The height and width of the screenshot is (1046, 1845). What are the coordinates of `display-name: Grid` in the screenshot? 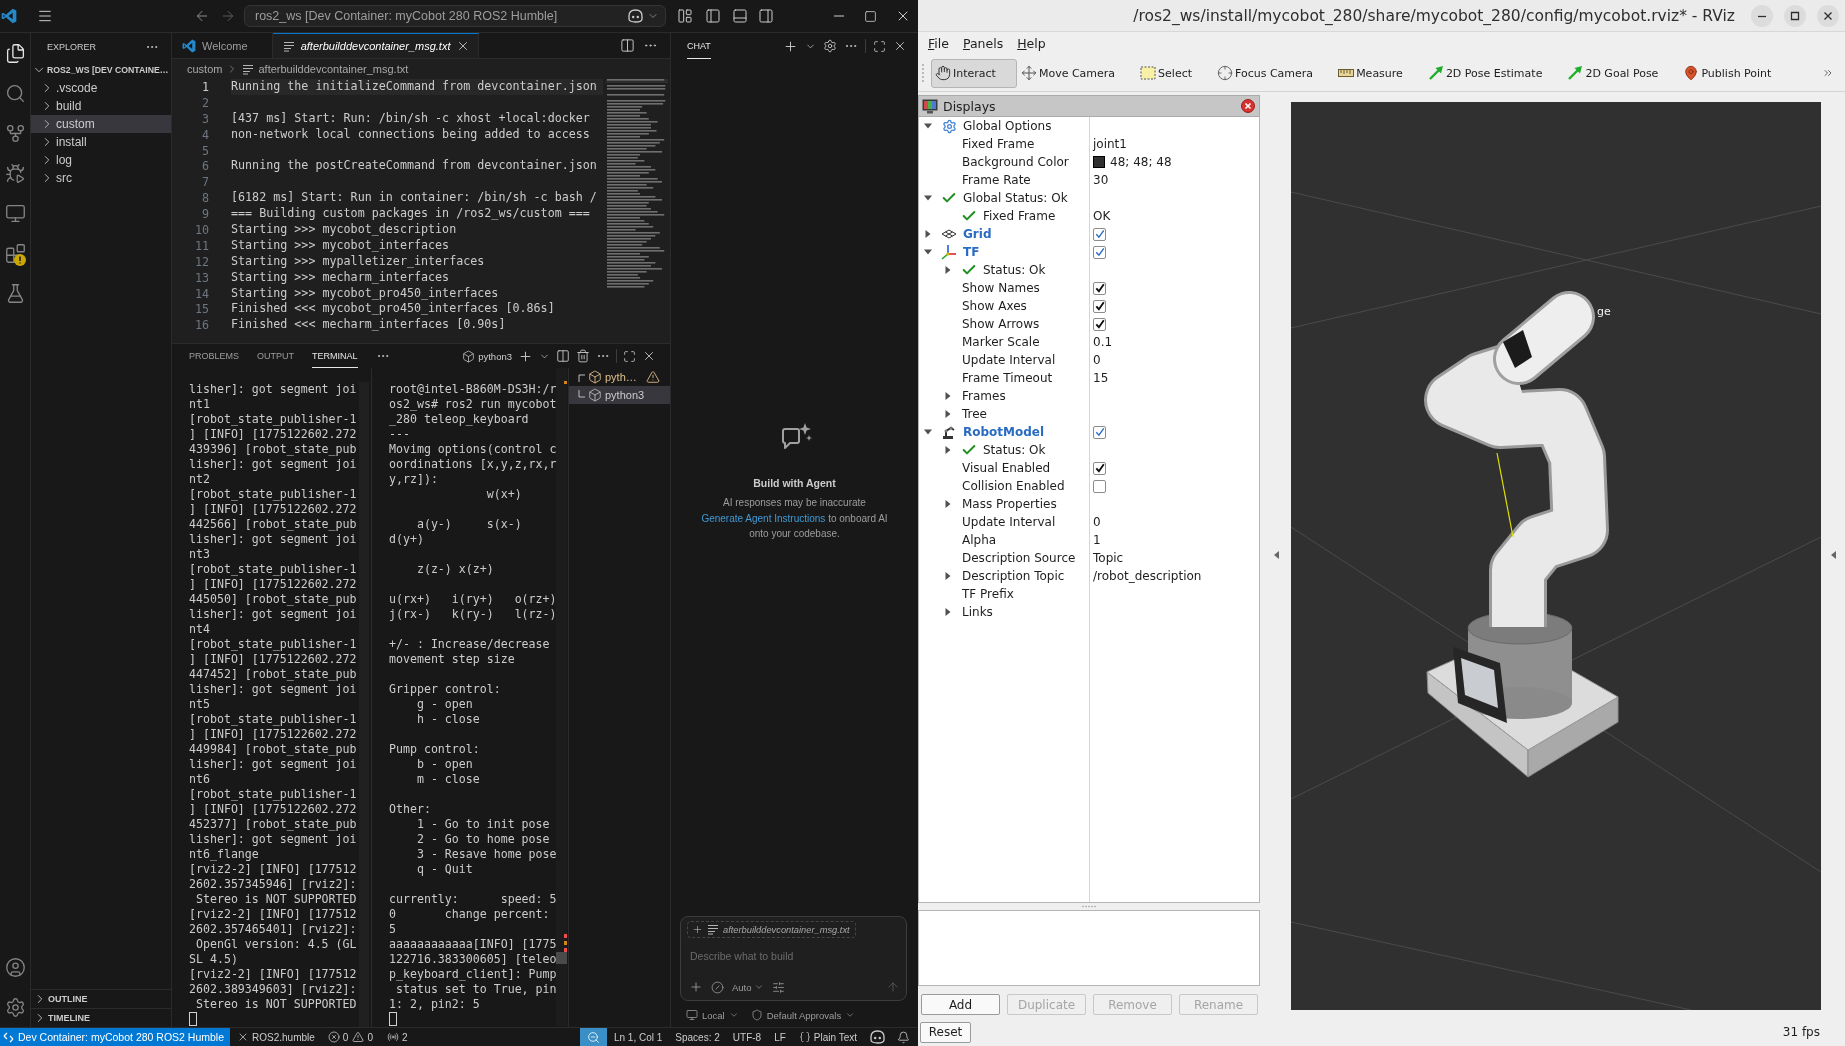 It's located at (977, 234).